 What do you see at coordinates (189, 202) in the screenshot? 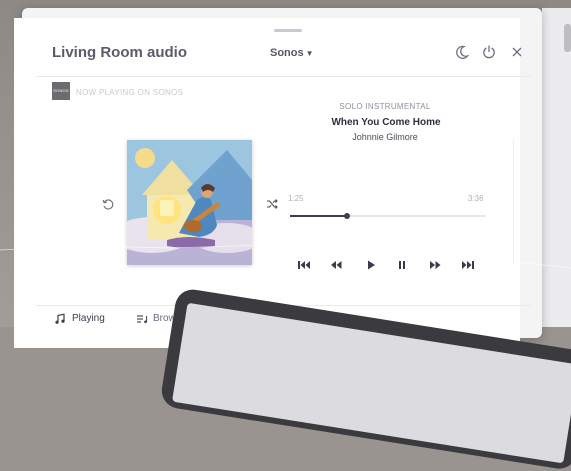
I see `album-art` at bounding box center [189, 202].